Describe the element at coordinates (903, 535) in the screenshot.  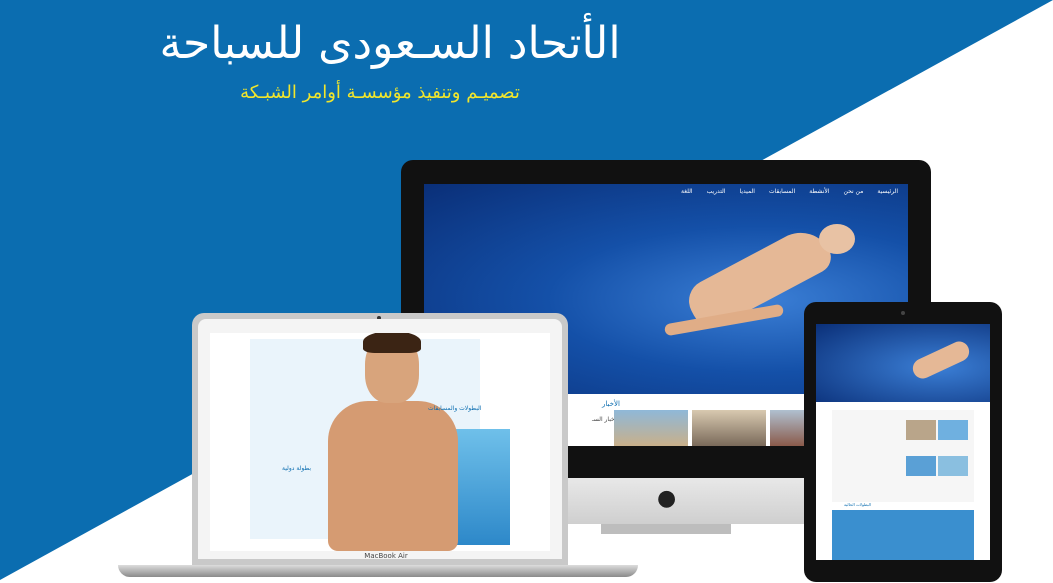
I see `ipad-featured-image` at that location.